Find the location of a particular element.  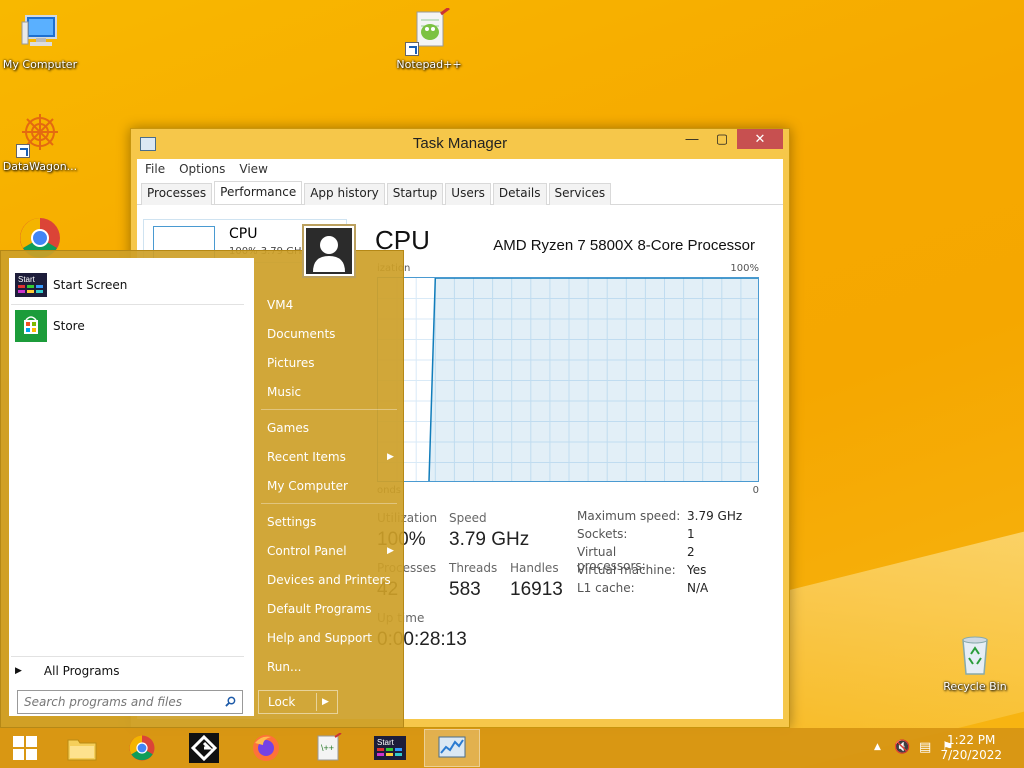

taskbar-task-manager is located at coordinates (452, 748).